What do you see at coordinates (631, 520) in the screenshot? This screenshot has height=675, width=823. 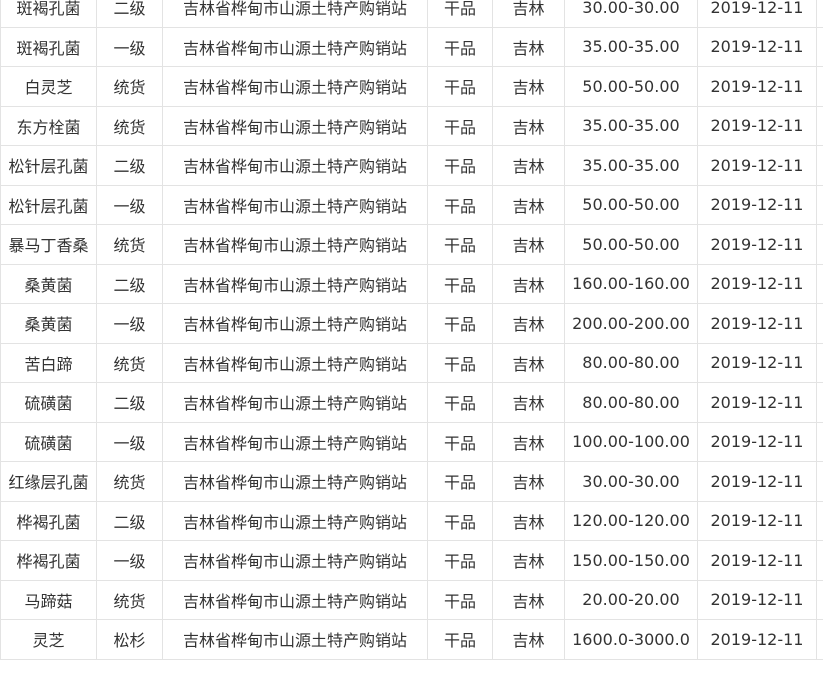 I see `price-range-cell: 120.00-120.00` at bounding box center [631, 520].